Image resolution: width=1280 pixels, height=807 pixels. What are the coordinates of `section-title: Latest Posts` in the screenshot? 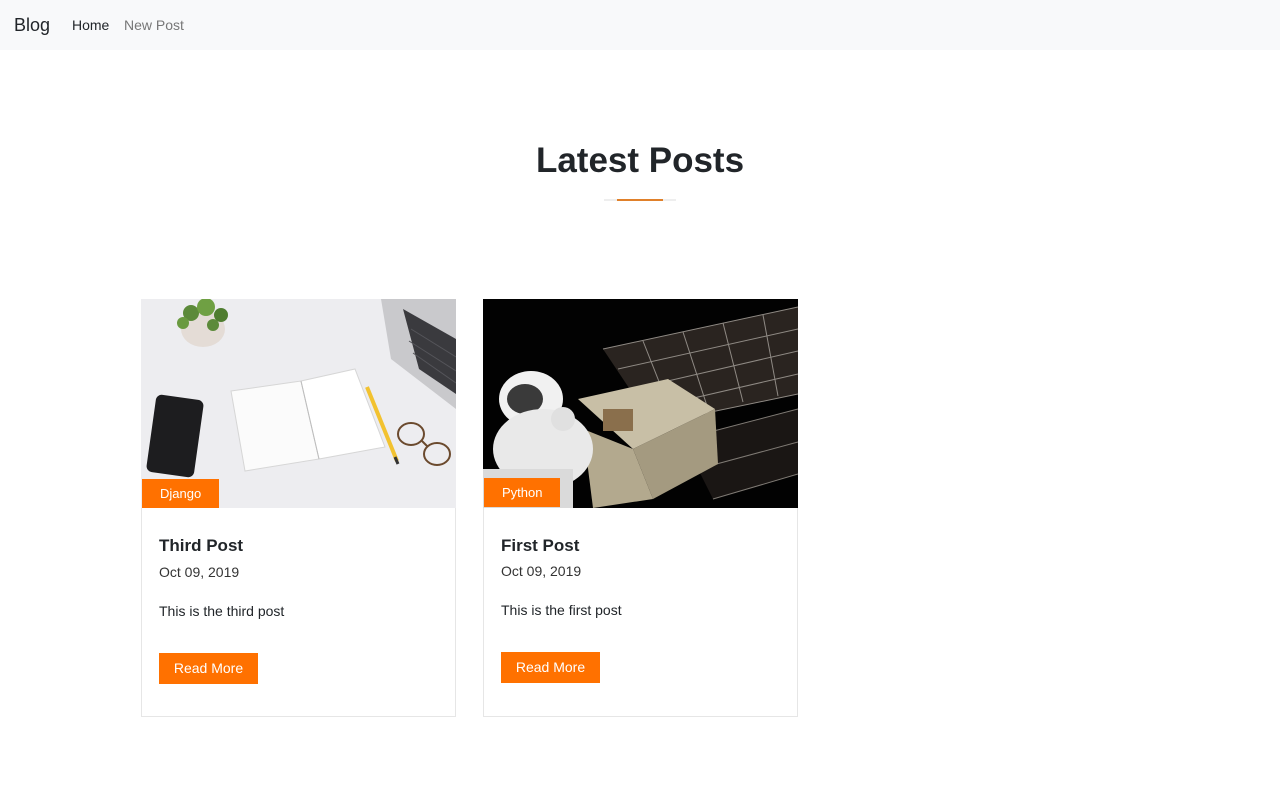 It's located at (640, 160).